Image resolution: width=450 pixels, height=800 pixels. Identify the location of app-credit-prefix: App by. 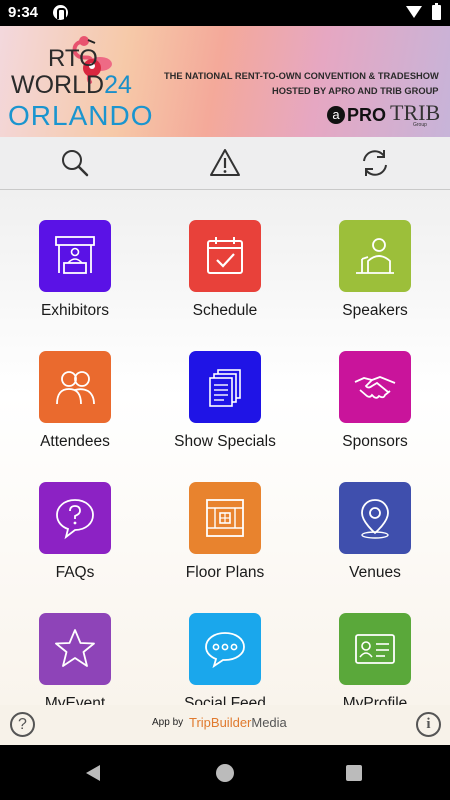
(168, 722).